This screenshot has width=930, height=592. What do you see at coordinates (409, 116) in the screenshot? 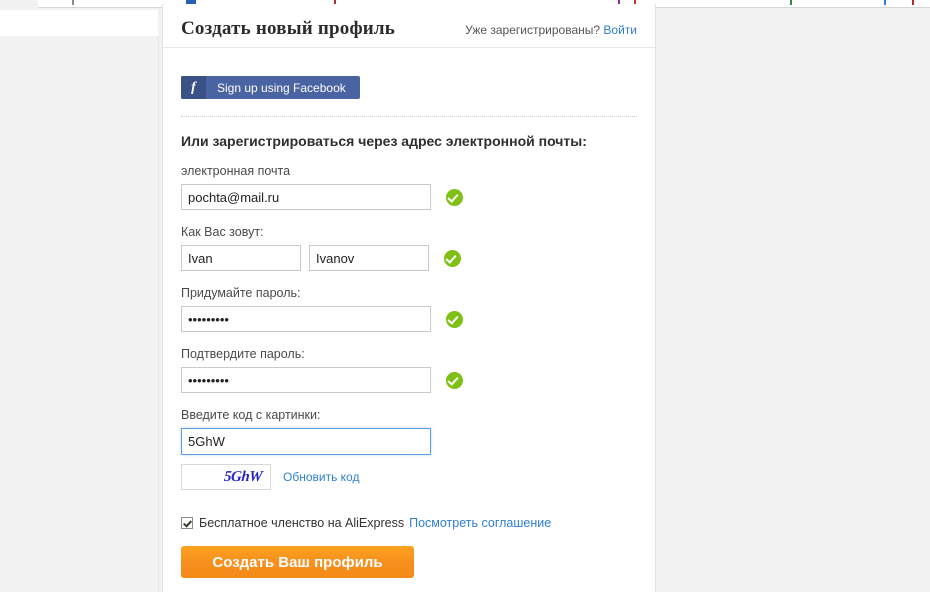
I see `section-divider` at bounding box center [409, 116].